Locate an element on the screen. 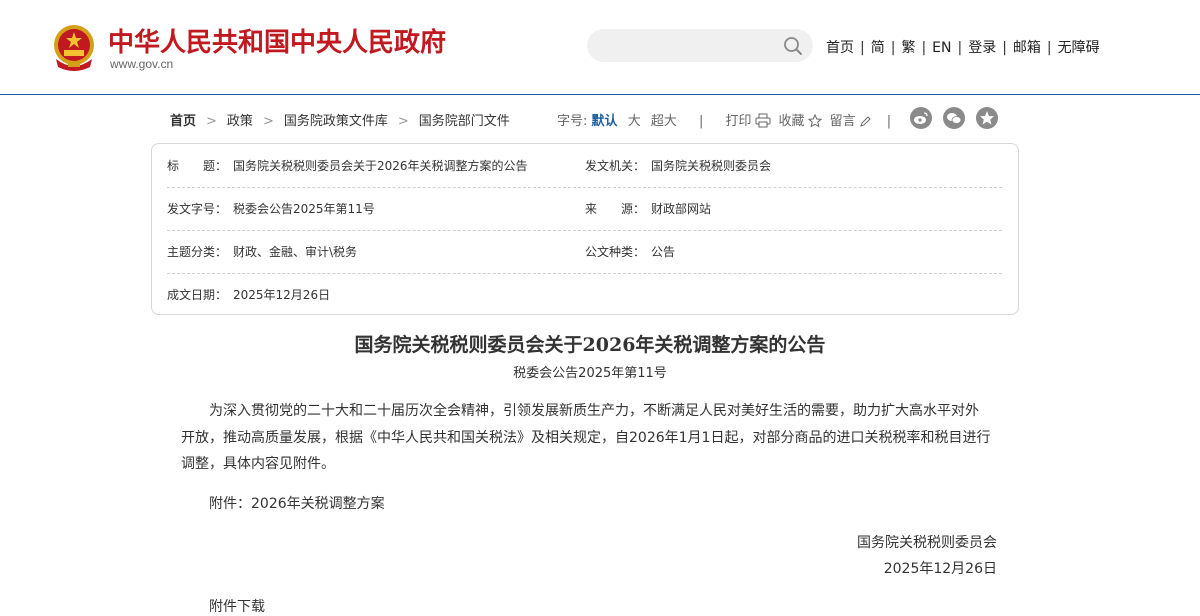 This screenshot has width=1200, height=616. font-size-large-button: 大 is located at coordinates (634, 121).